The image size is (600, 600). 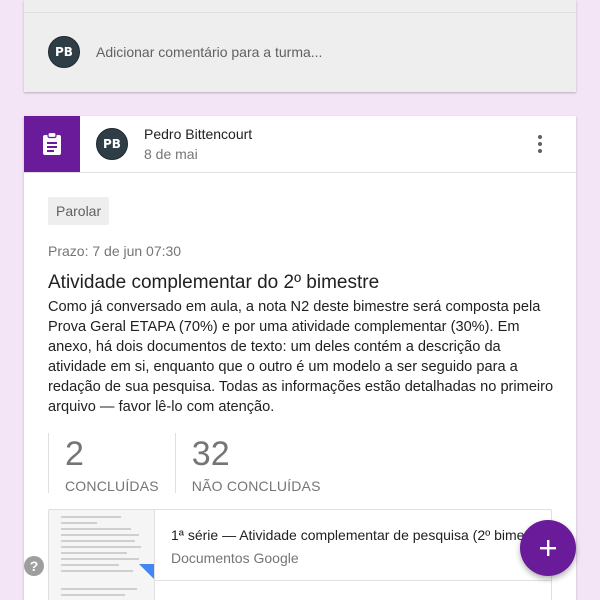 I want to click on help-icon: ?, so click(x=34, y=566).